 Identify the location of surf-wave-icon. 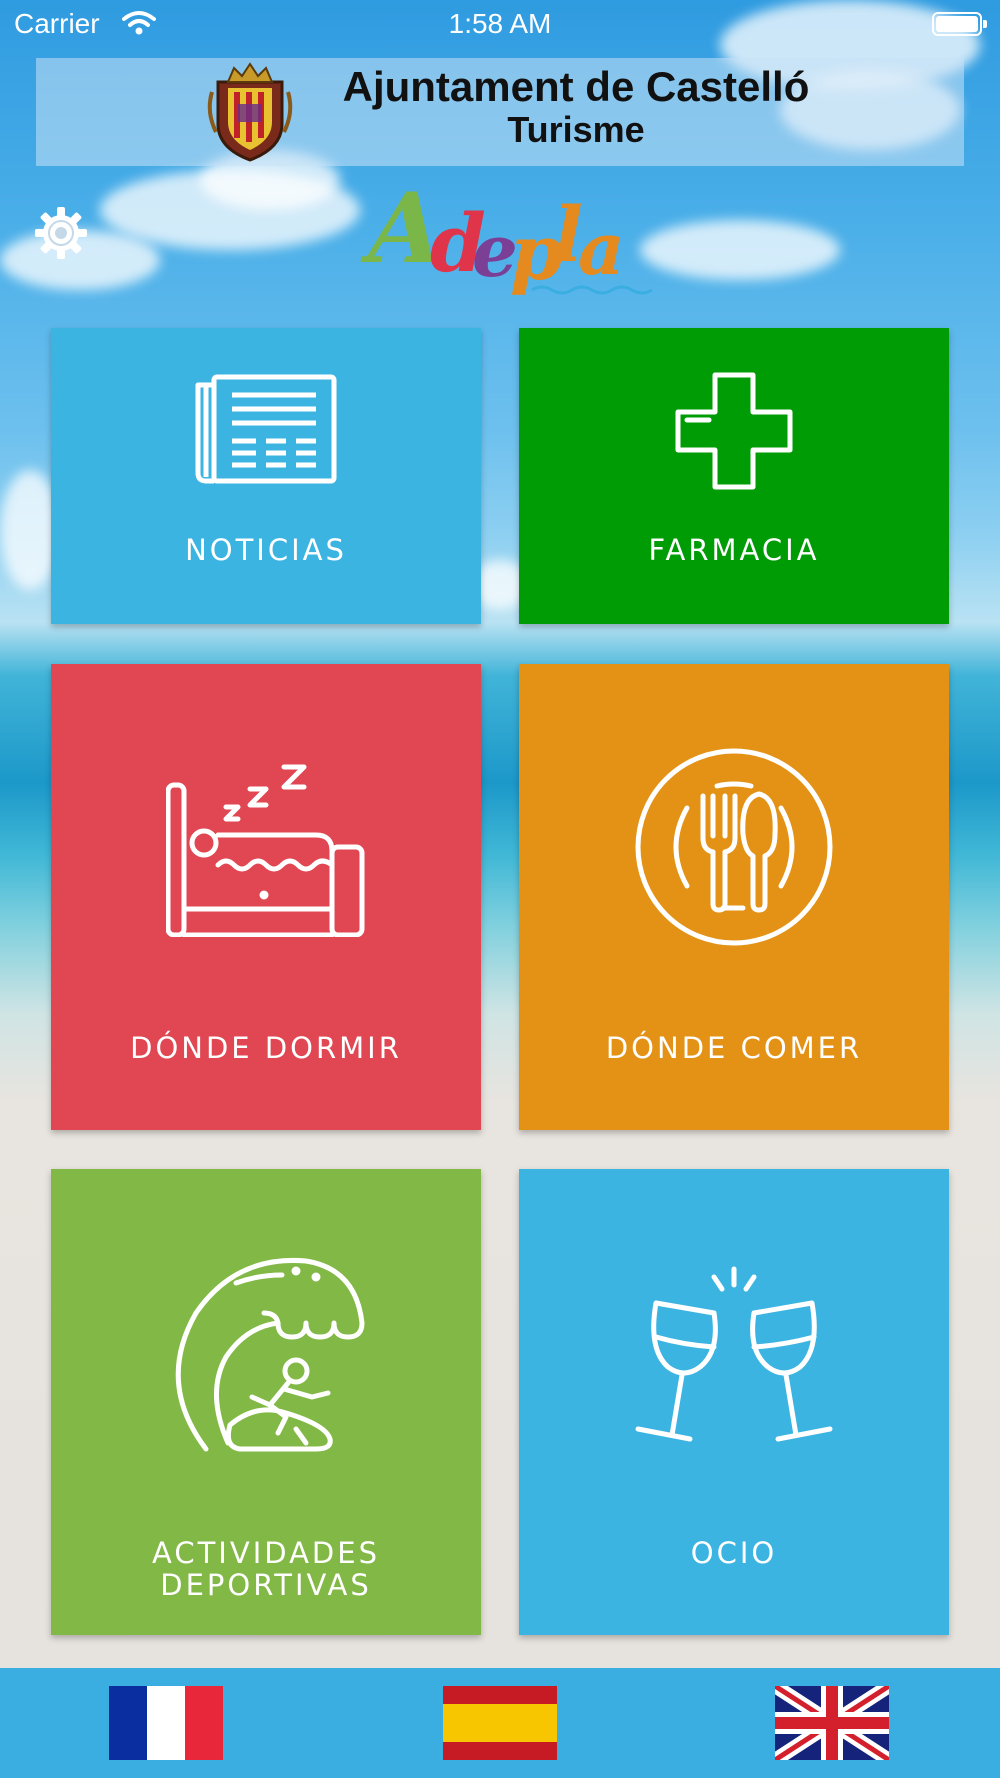
(270, 1354).